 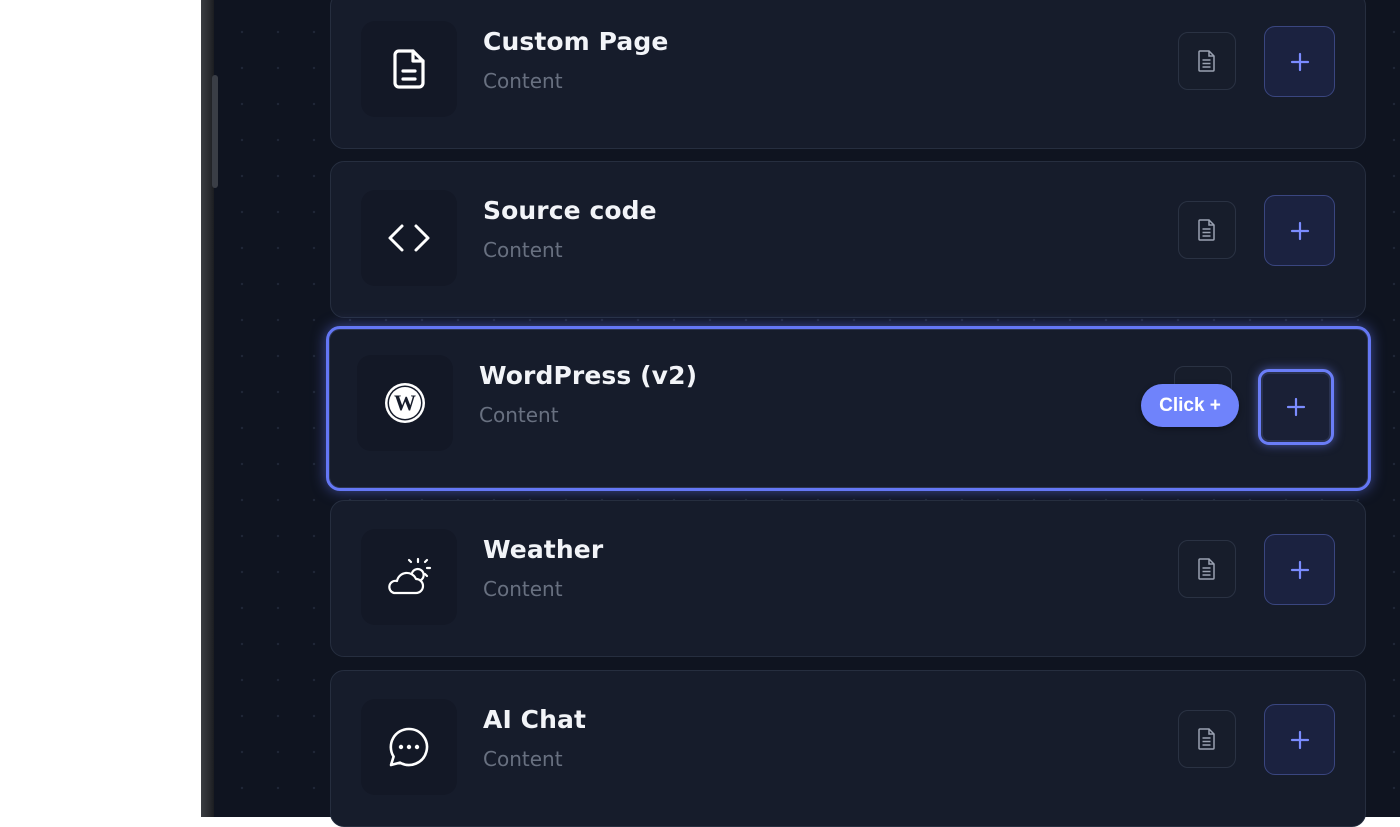 I want to click on widget-card-custom-page: Custom Page Content, so click(x=848, y=74).